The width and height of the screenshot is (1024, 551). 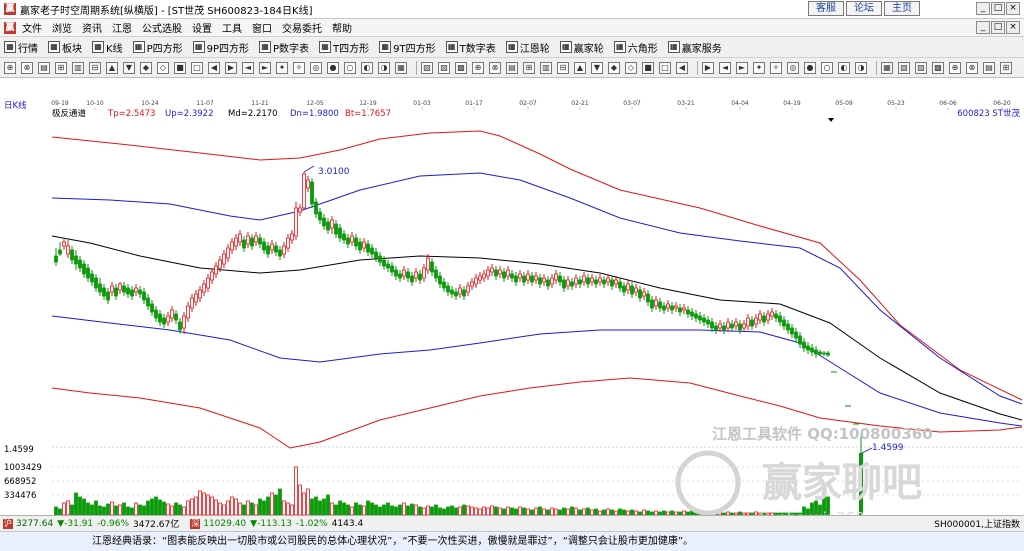 I want to click on menu-gann: 江恩, so click(x=122, y=27).